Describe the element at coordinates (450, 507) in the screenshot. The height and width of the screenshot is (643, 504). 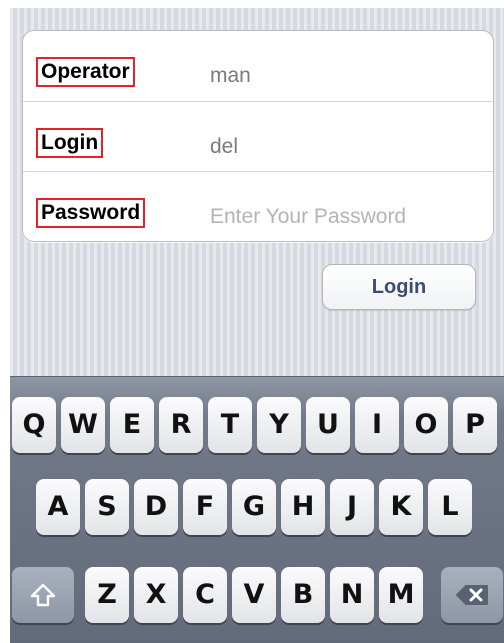
I see `key-l: L` at that location.